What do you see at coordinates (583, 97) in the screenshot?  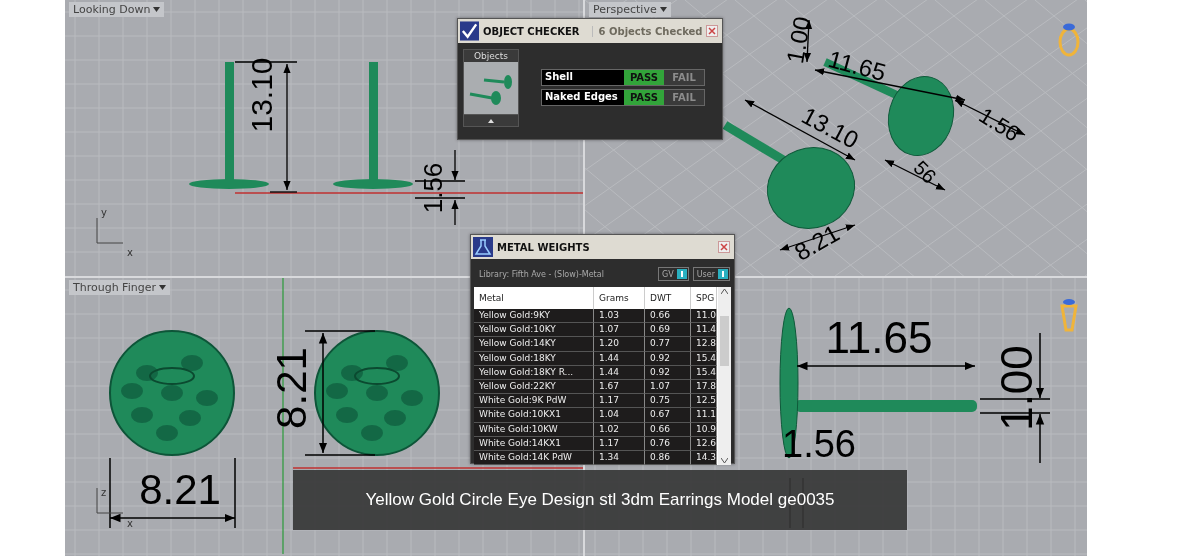 I see `check-name: Naked Edges` at bounding box center [583, 97].